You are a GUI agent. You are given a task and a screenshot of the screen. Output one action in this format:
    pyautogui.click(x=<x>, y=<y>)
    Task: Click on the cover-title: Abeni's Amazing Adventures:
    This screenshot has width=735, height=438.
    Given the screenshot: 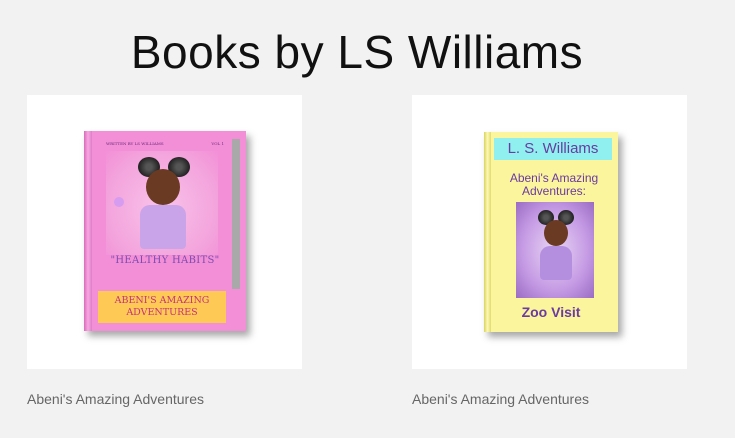 What is the action you would take?
    pyautogui.click(x=554, y=185)
    